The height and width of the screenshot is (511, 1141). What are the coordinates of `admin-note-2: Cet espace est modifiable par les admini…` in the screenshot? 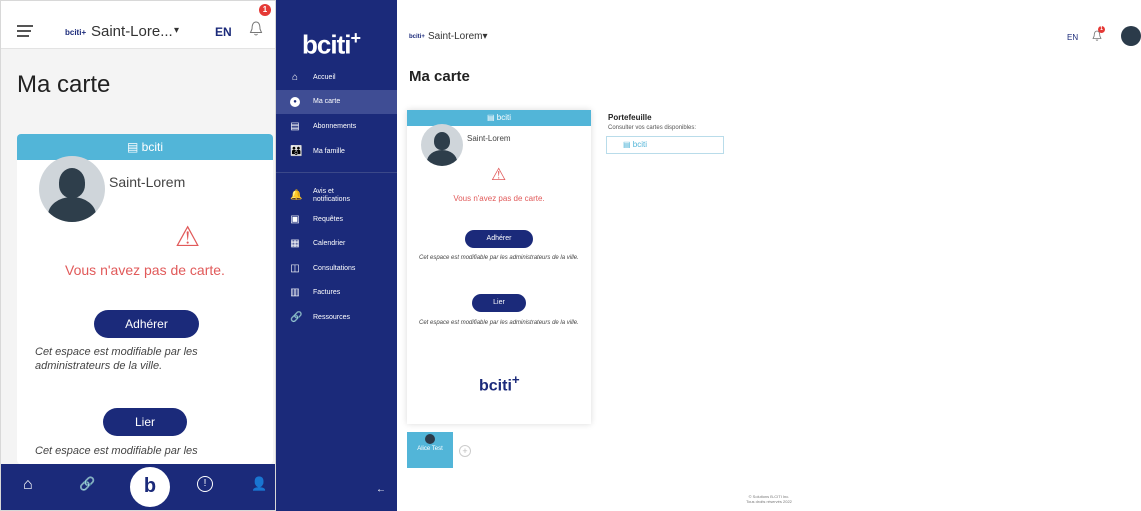 It's located at (499, 323).